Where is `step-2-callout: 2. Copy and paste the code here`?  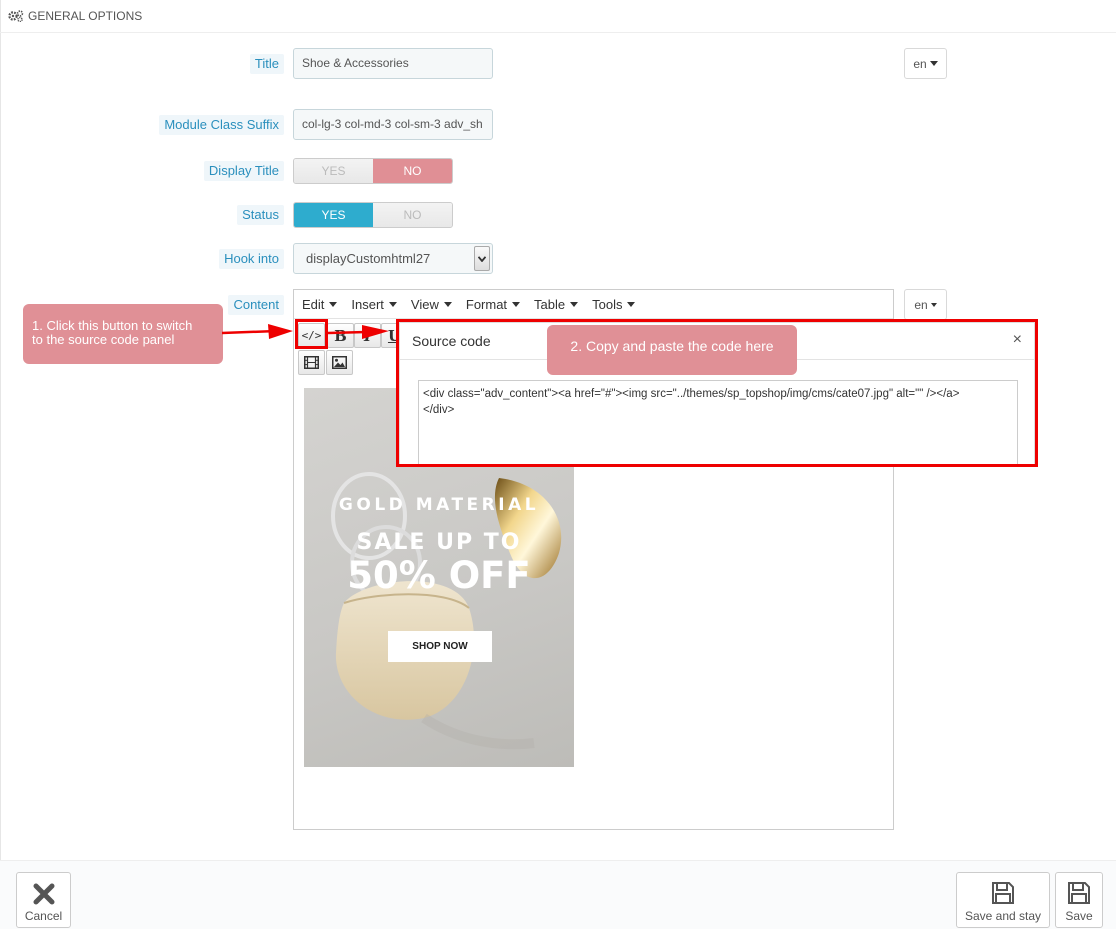 step-2-callout: 2. Copy and paste the code here is located at coordinates (672, 350).